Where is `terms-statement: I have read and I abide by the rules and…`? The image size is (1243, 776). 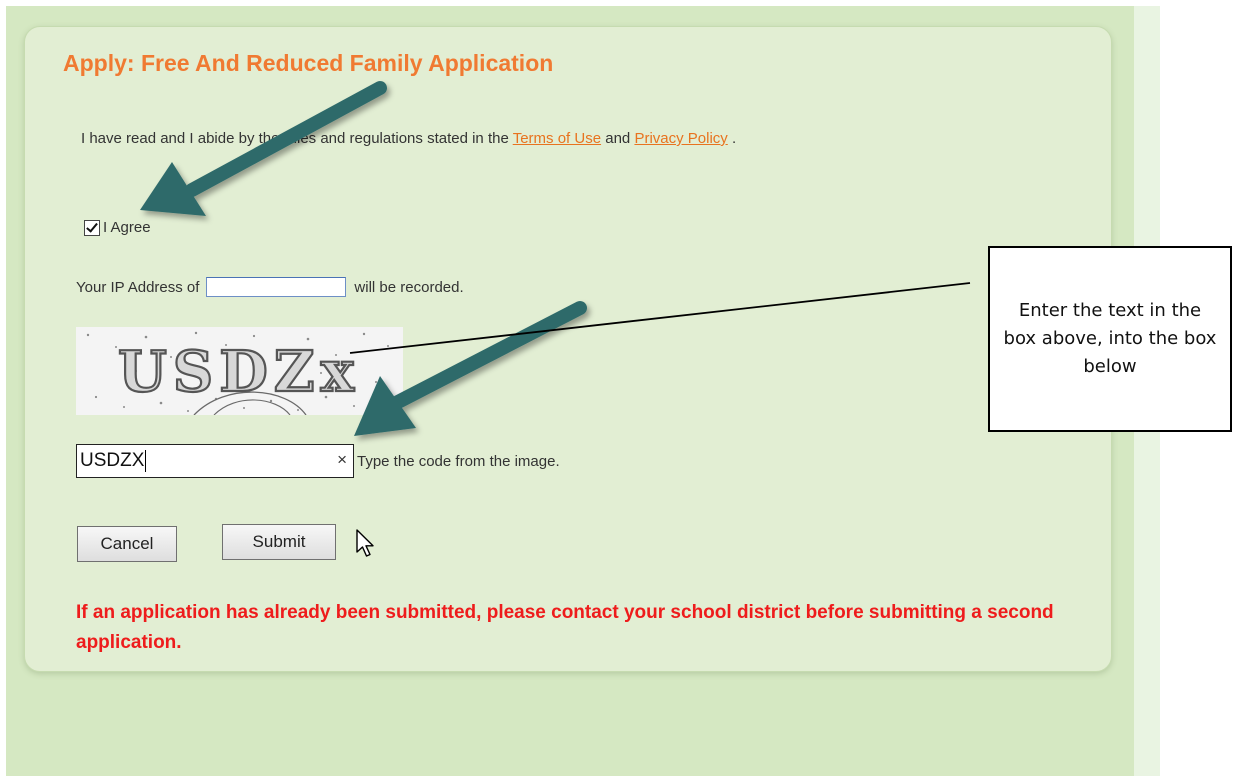
terms-statement: I have read and I abide by the rules and… is located at coordinates (408, 138).